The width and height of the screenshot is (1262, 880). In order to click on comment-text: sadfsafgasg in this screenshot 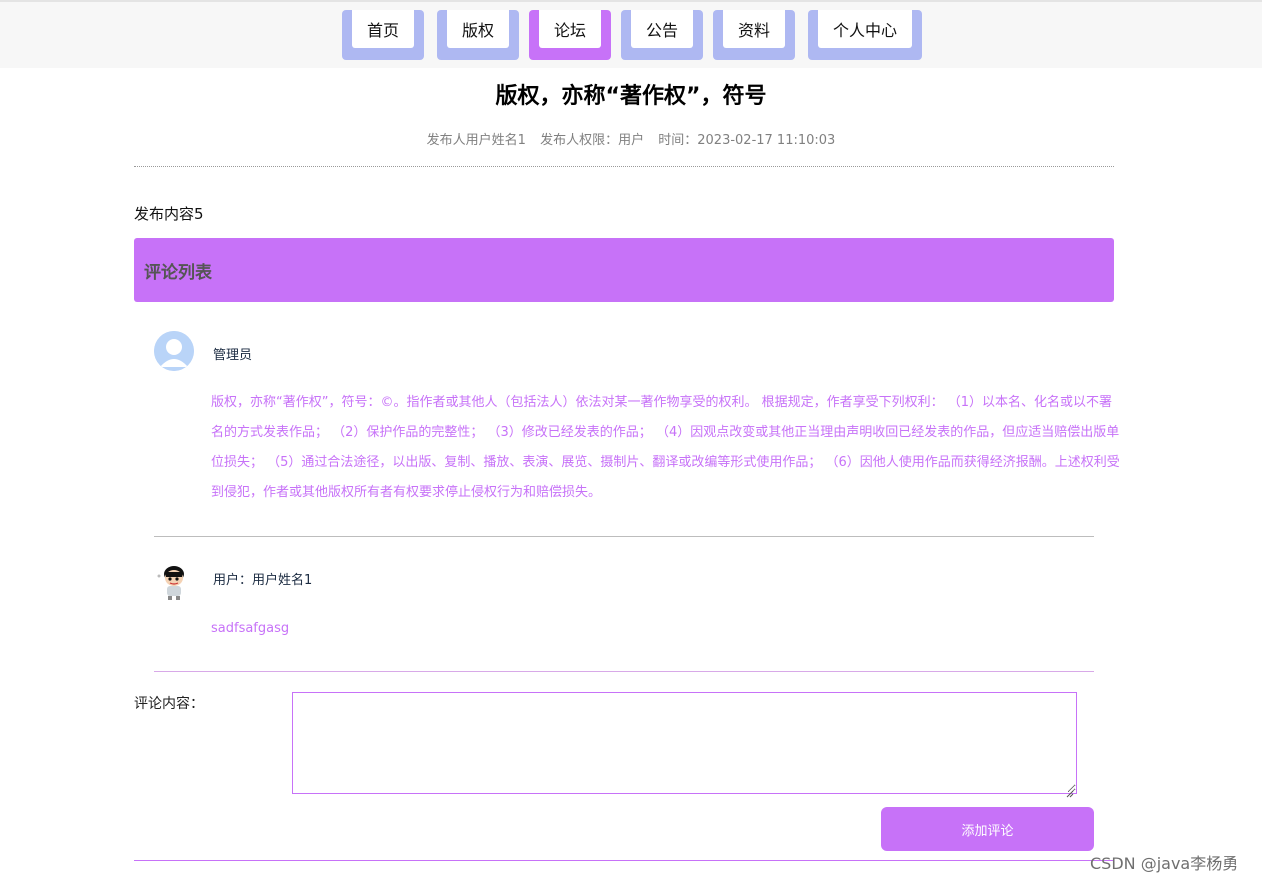, I will do `click(250, 628)`.